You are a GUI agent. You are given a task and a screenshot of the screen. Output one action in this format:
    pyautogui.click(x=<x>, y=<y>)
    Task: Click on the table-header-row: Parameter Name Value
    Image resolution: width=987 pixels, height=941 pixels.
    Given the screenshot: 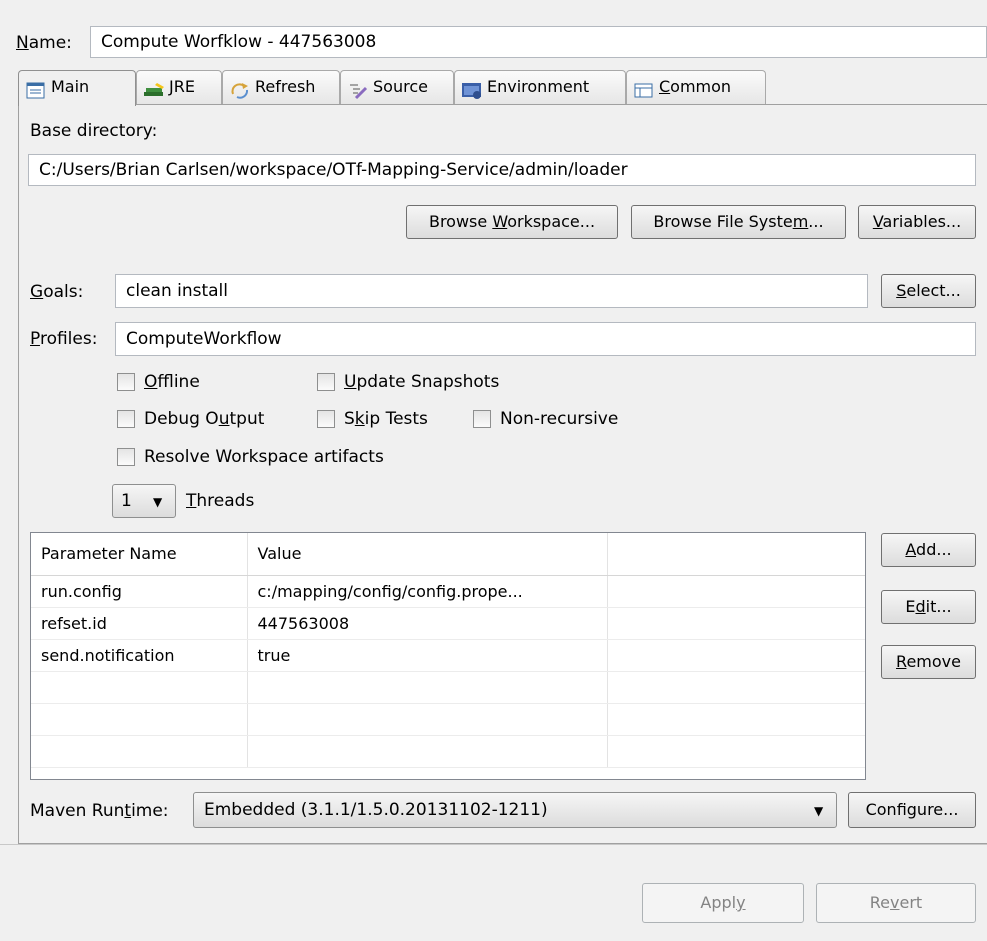 What is the action you would take?
    pyautogui.click(x=448, y=554)
    